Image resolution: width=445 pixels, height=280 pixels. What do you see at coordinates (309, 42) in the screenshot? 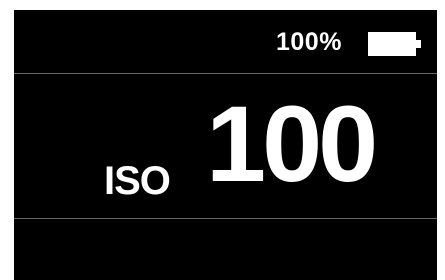
I see `battery-percentage: 100%` at bounding box center [309, 42].